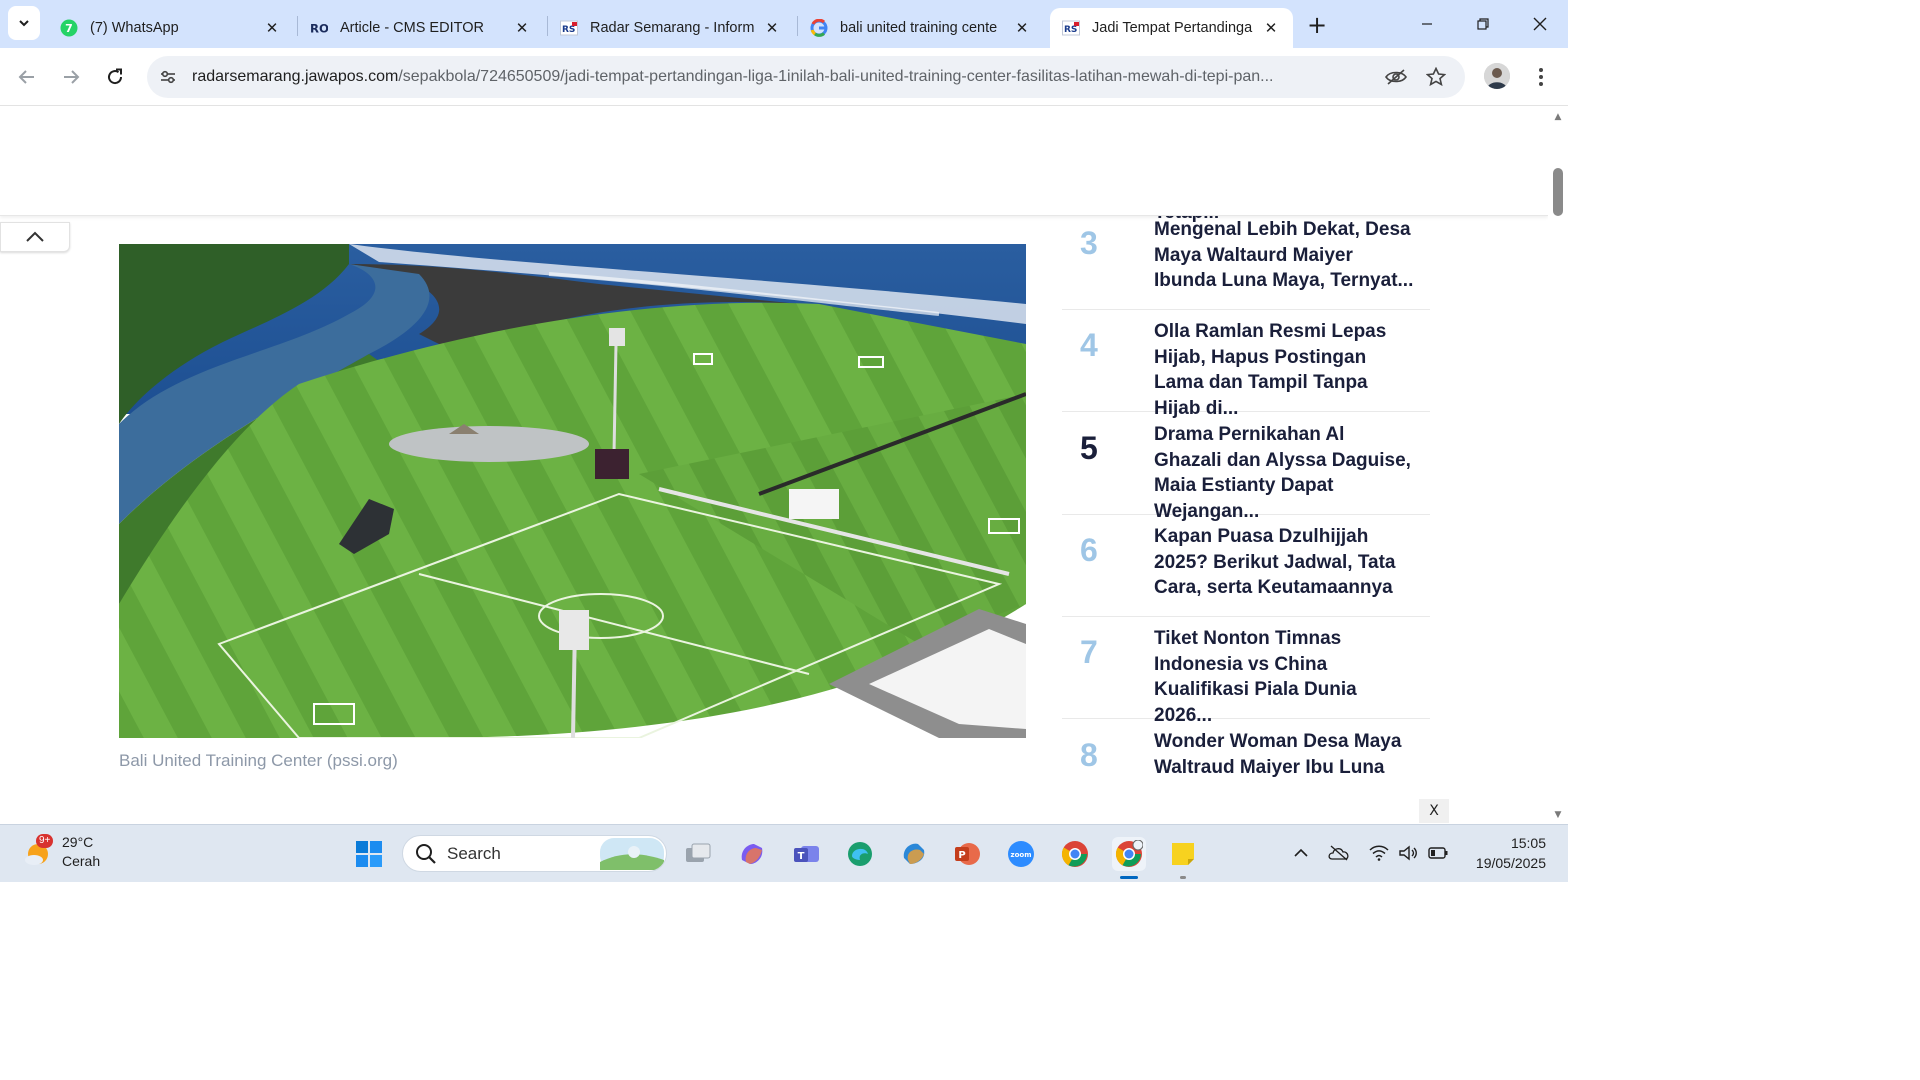  What do you see at coordinates (1427, 24) in the screenshot?
I see `minimize-button` at bounding box center [1427, 24].